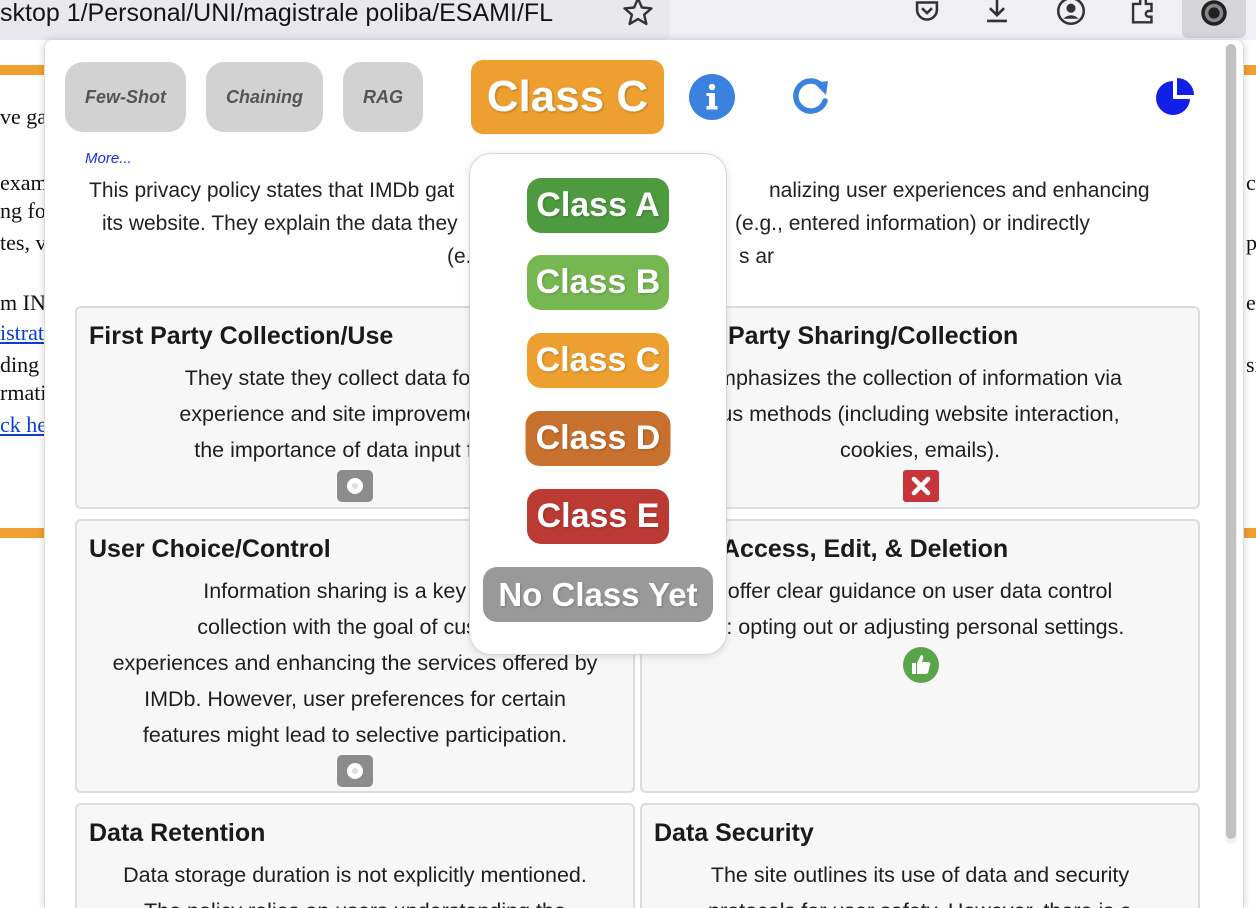  Describe the element at coordinates (272, 190) in the screenshot. I see `summary-line: This privacy policy states that IMDb gat` at that location.